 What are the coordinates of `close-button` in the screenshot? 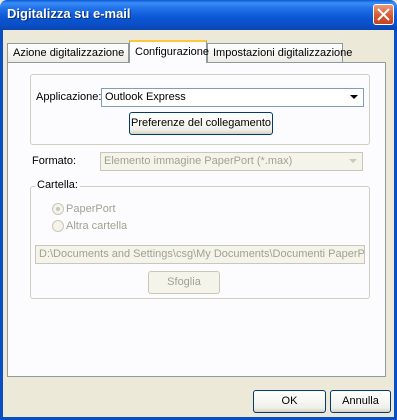 It's located at (383, 14).